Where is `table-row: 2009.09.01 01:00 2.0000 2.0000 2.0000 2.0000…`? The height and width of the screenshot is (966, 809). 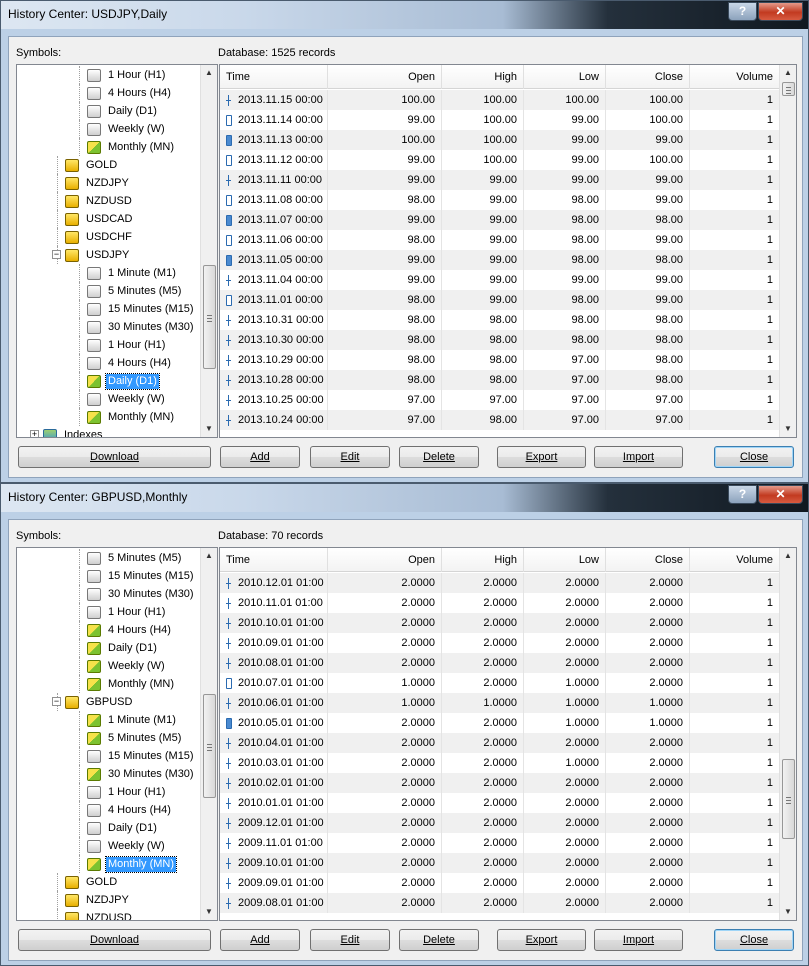
table-row: 2009.09.01 01:00 2.0000 2.0000 2.0000 2.0000… is located at coordinates (500, 883).